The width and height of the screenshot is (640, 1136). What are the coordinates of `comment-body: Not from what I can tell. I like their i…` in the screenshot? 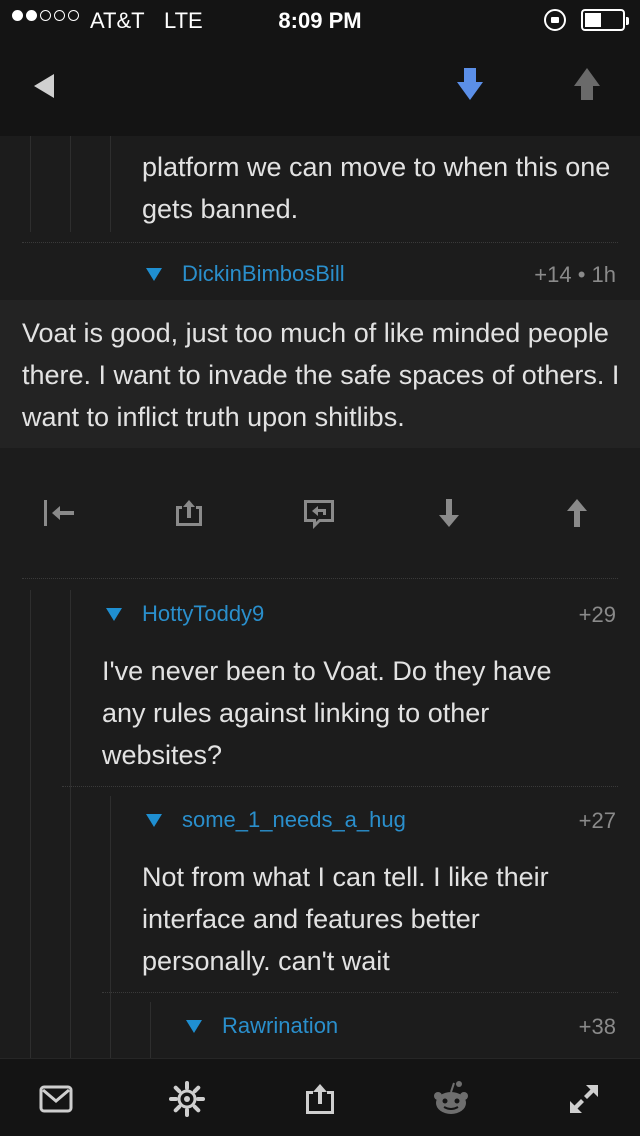 It's located at (345, 919).